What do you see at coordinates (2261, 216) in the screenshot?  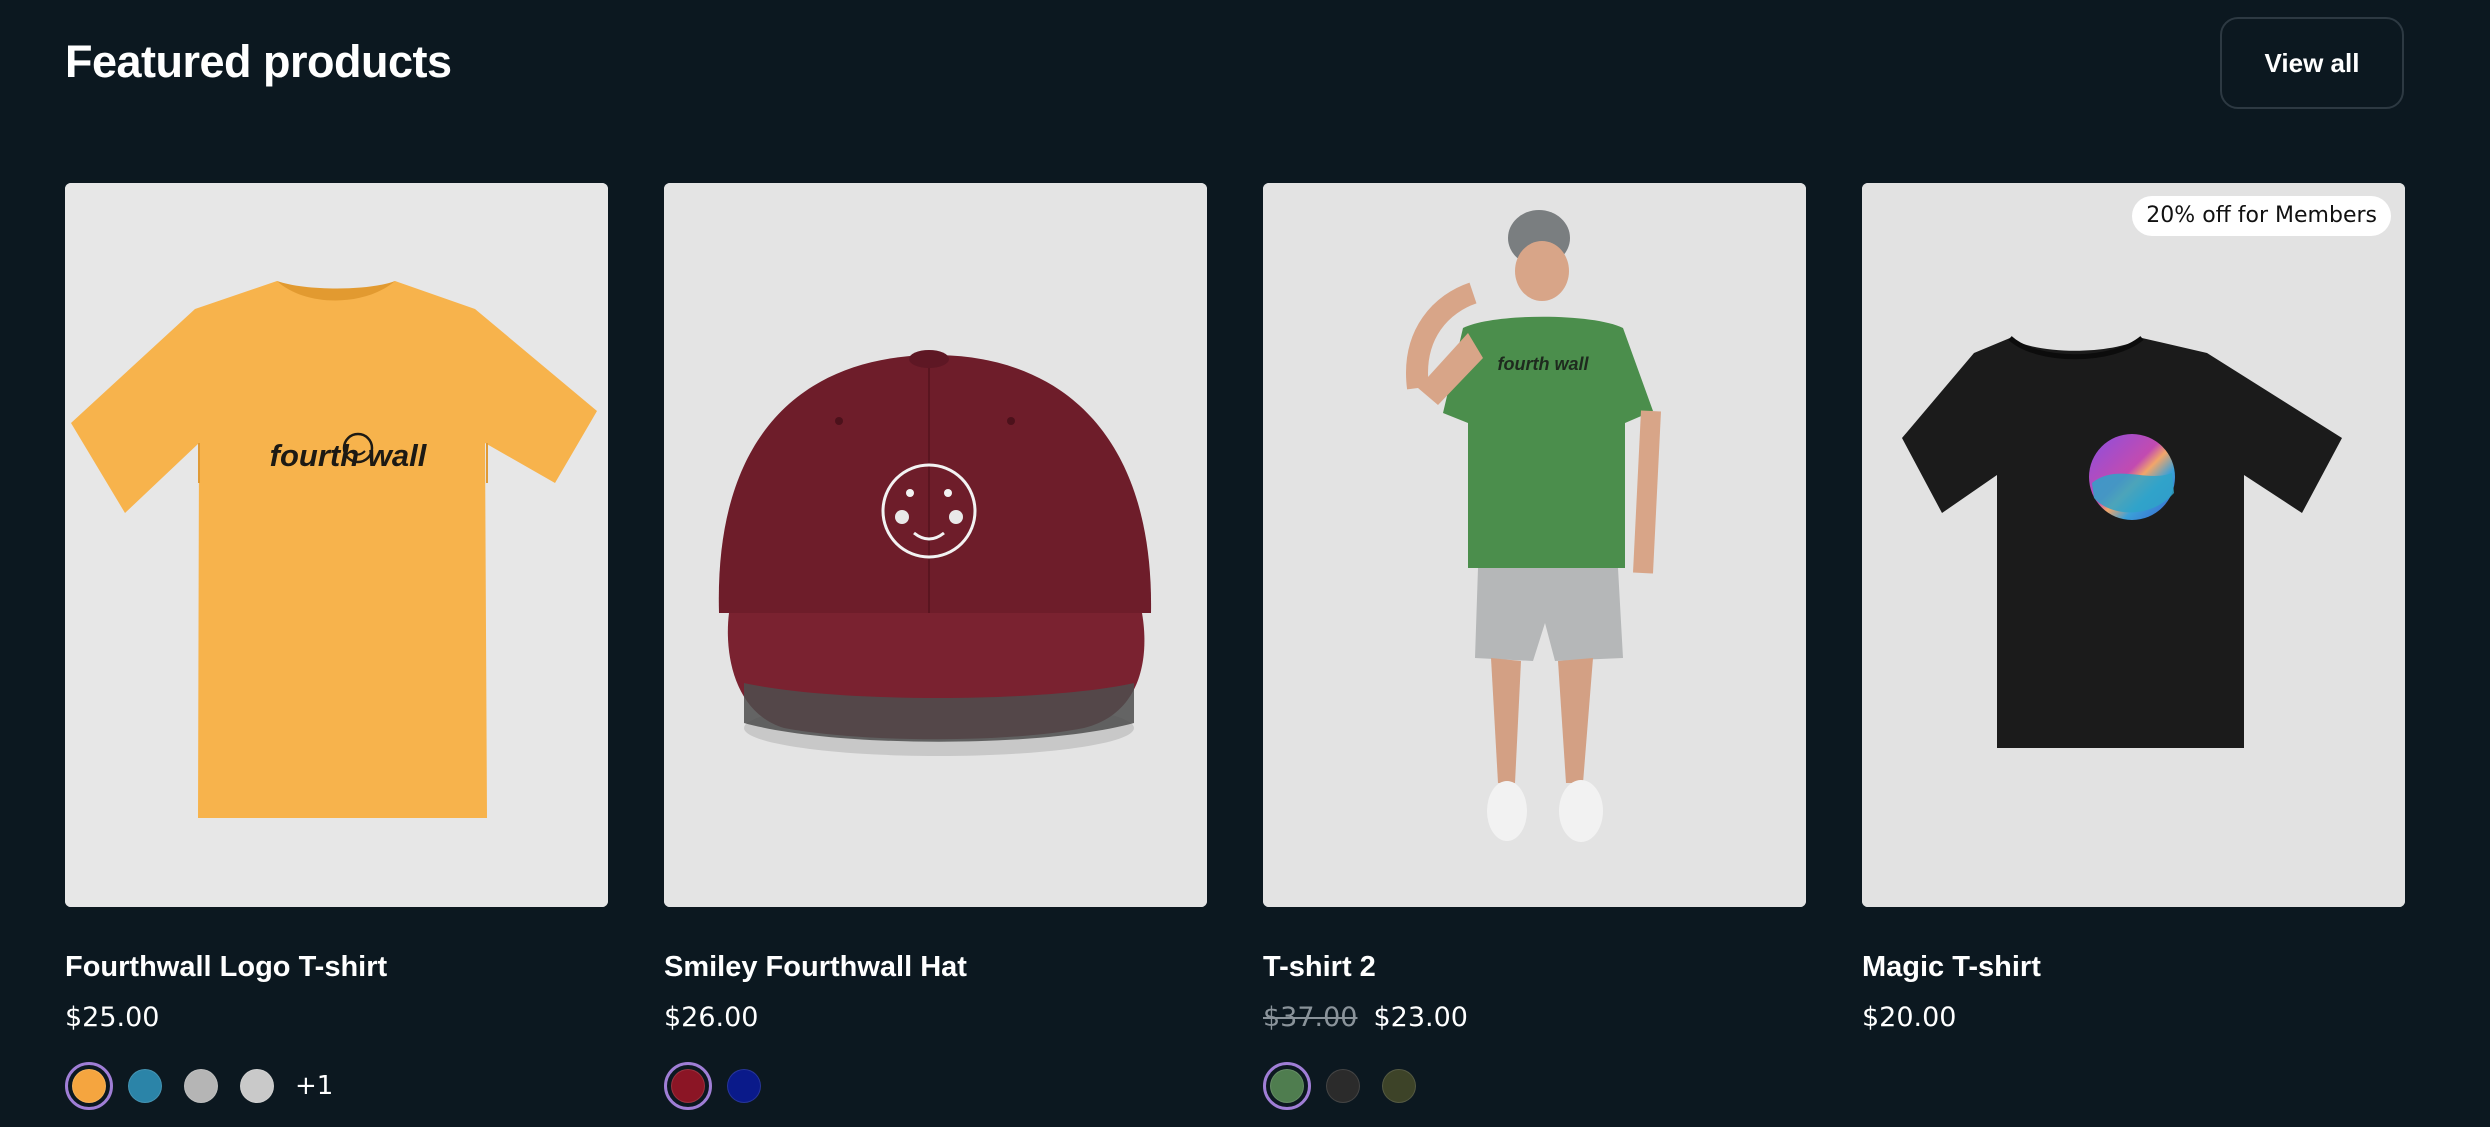 I see `member-discount-badge: 20% off for Members` at bounding box center [2261, 216].